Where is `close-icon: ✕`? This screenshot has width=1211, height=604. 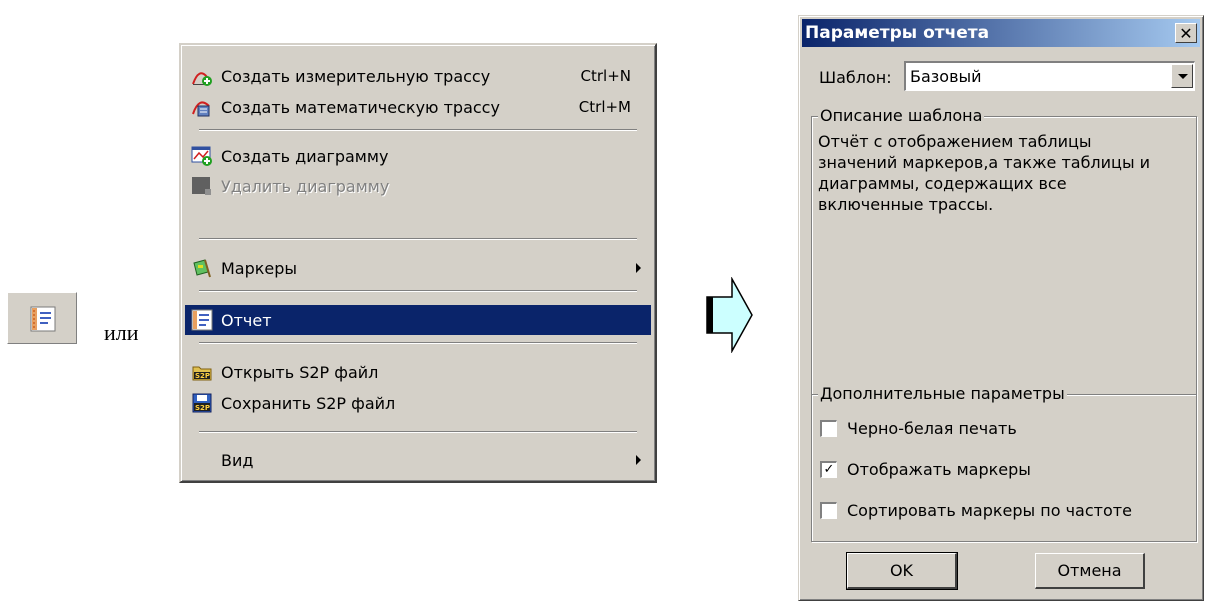 close-icon: ✕ is located at coordinates (1186, 33).